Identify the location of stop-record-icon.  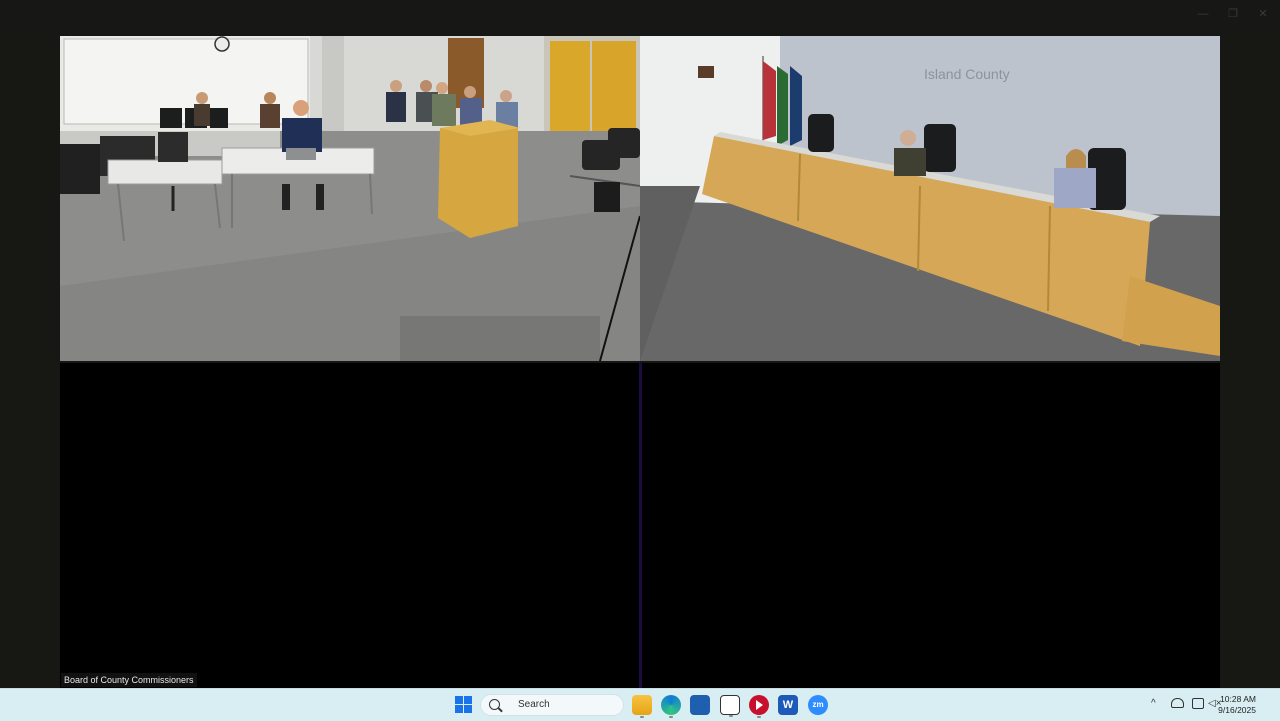
(759, 706).